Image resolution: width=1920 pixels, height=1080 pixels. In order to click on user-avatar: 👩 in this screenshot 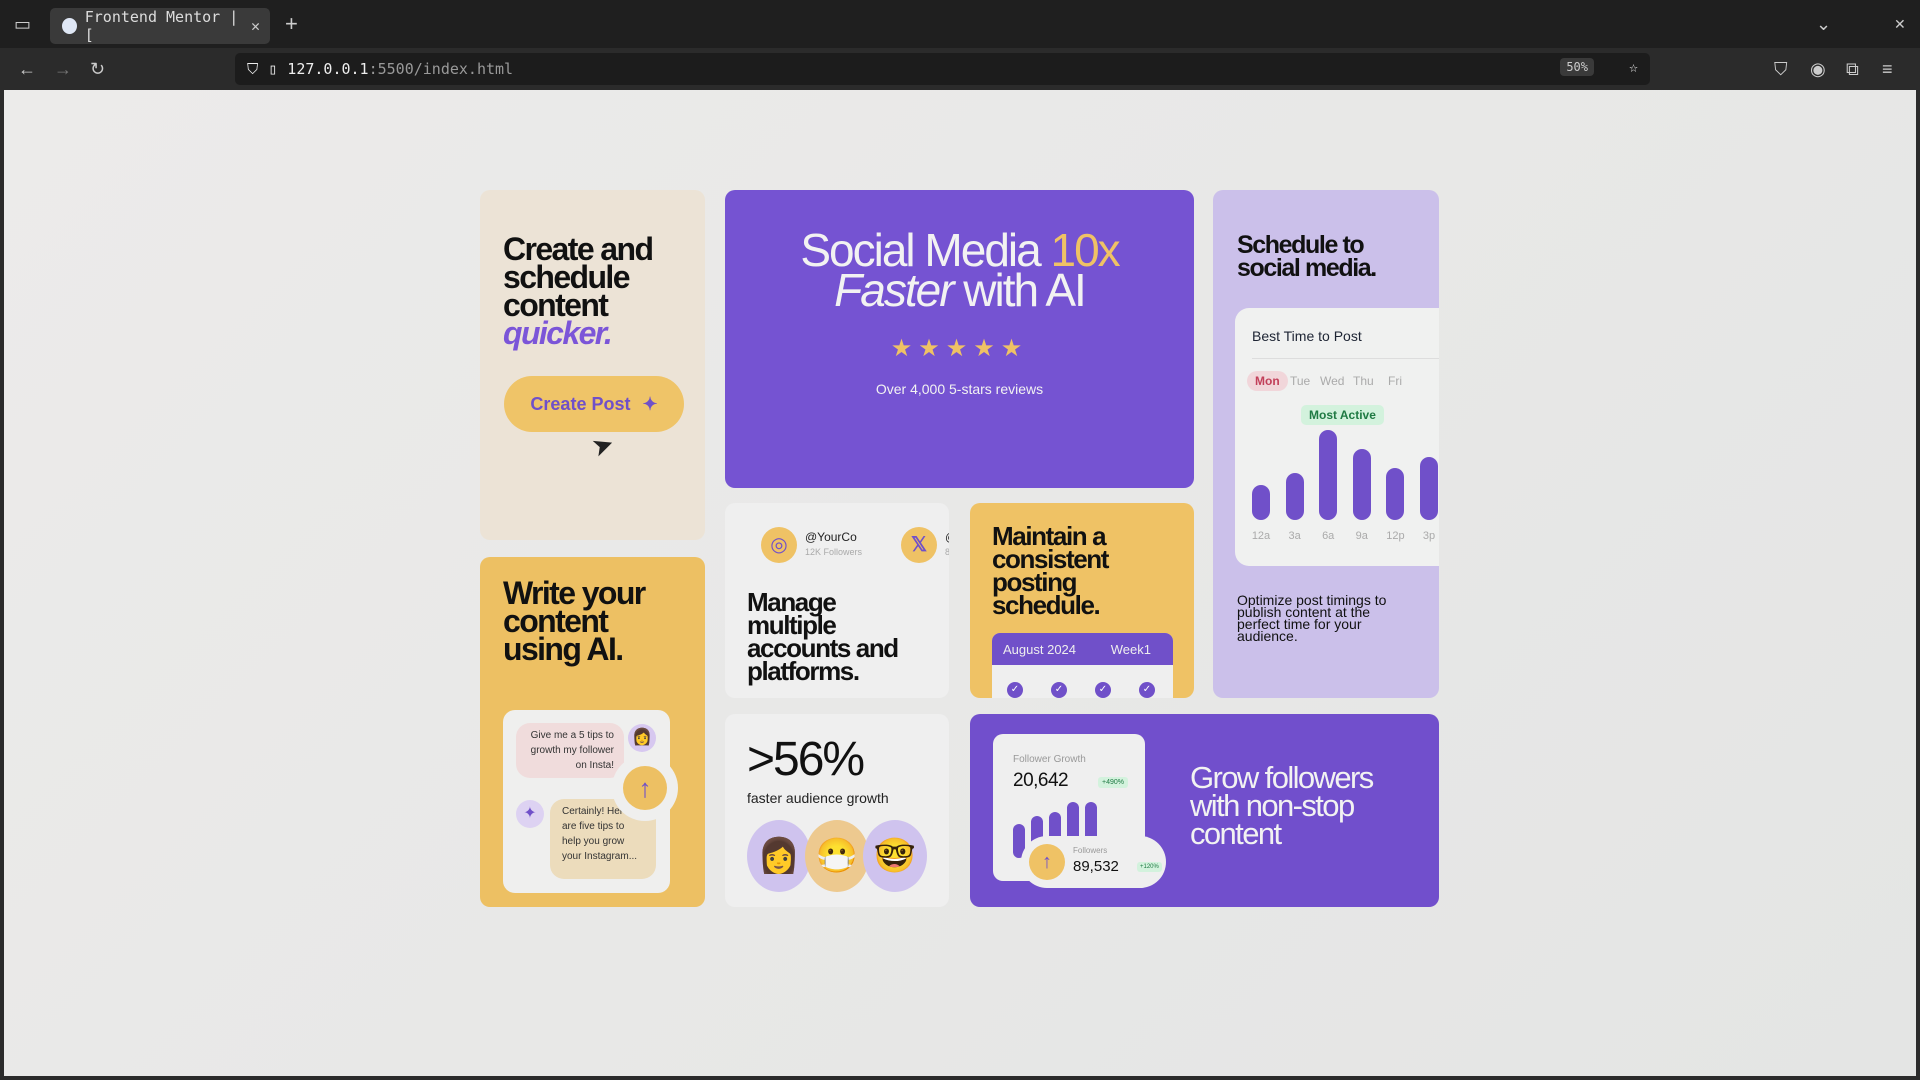, I will do `click(642, 738)`.